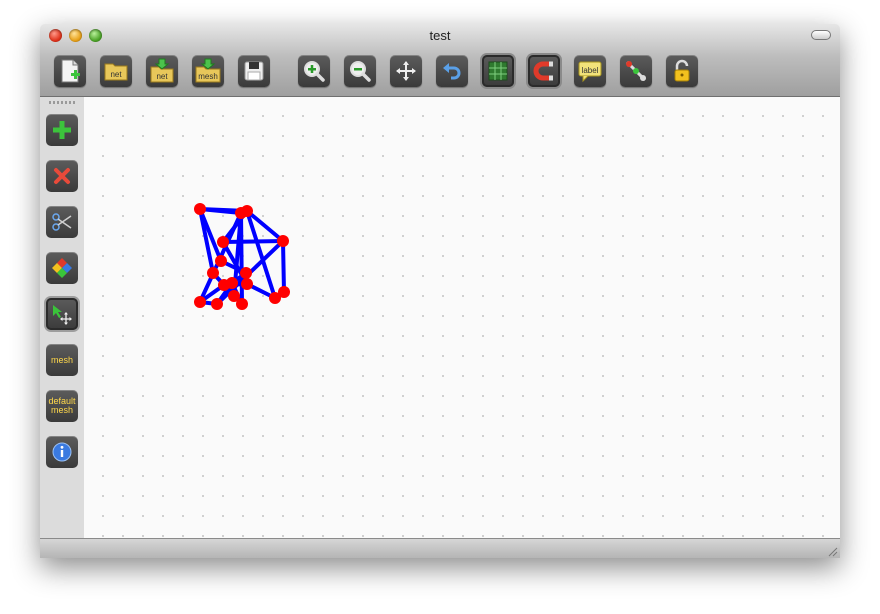 Image resolution: width=880 pixels, height=614 pixels. I want to click on ruler-icon, so click(636, 71).